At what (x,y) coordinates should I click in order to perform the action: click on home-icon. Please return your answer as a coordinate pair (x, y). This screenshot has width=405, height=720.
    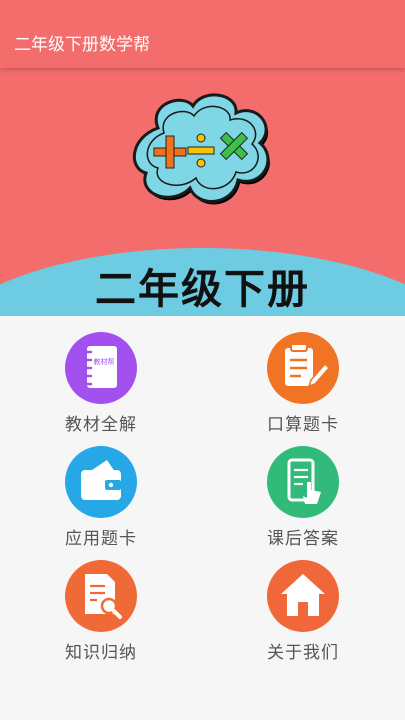
    Looking at the image, I should click on (303, 596).